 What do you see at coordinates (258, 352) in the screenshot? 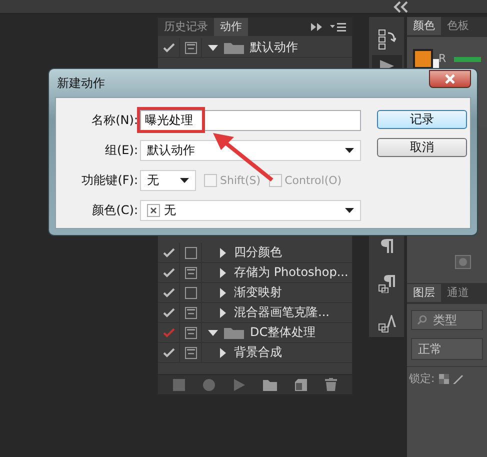
I see `action-label: 背景合成` at bounding box center [258, 352].